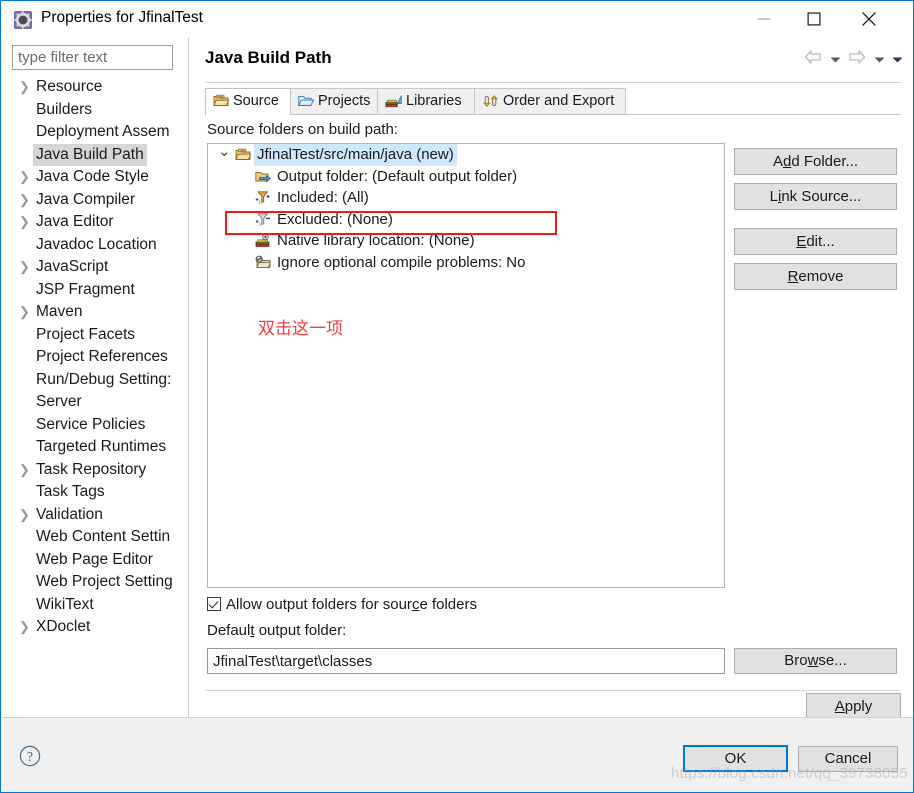 Image resolution: width=914 pixels, height=793 pixels. I want to click on sidebar-item-java-code-style: ❯ Java Code Style, so click(95, 177).